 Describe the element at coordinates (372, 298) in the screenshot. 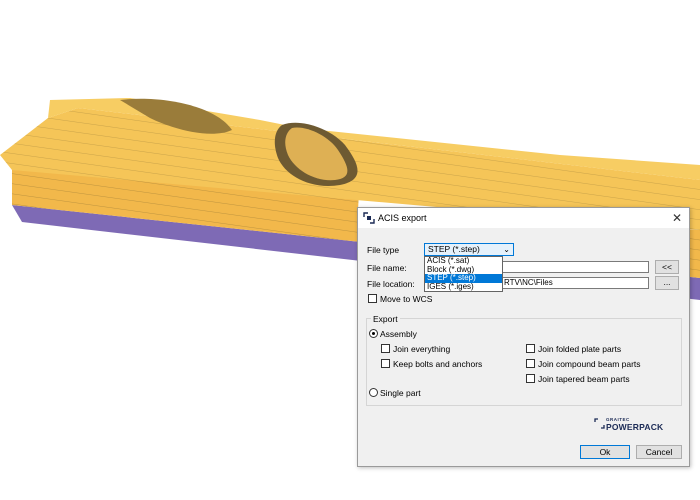

I see `move-to-wcs-checkbox` at that location.